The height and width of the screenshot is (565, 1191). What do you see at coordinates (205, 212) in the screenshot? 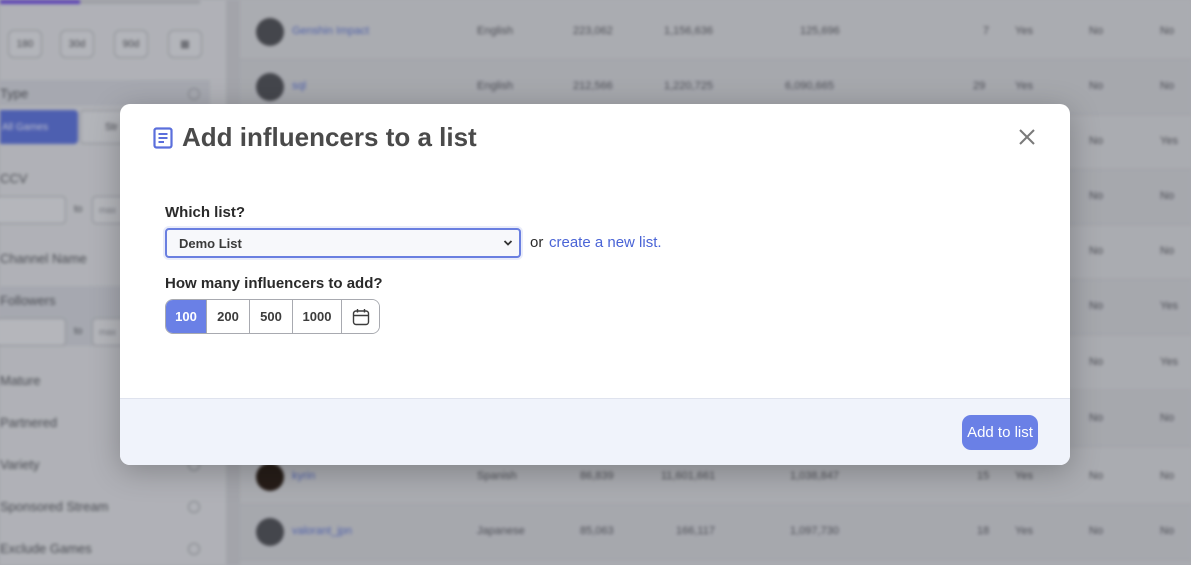
I see `which-list-label: Which list?` at bounding box center [205, 212].